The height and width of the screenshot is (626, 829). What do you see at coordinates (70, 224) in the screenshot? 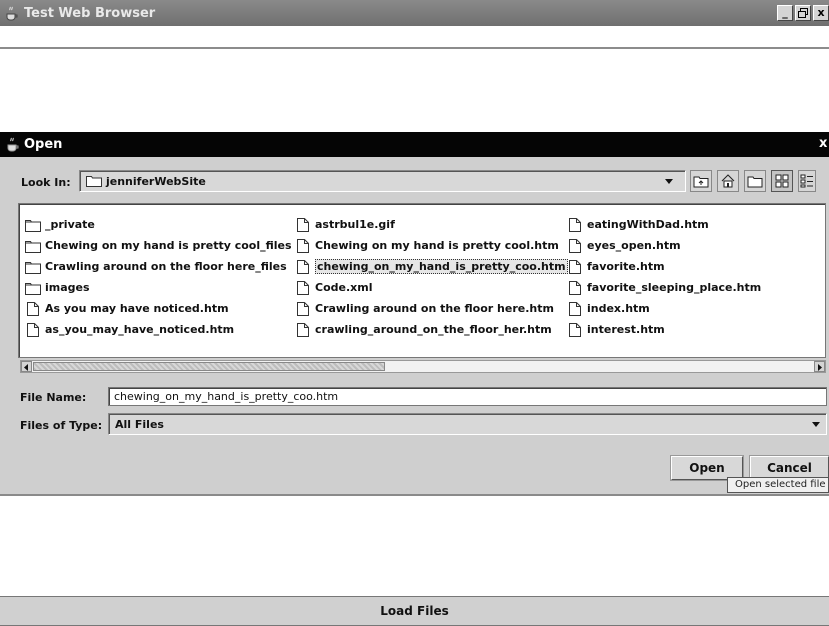
I see `file-name: _private` at bounding box center [70, 224].